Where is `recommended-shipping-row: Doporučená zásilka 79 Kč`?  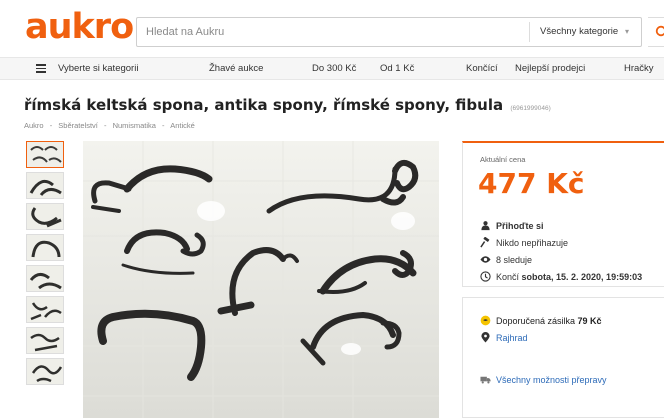
recommended-shipping-row: Doporučená zásilka 79 Kč is located at coordinates (541, 321).